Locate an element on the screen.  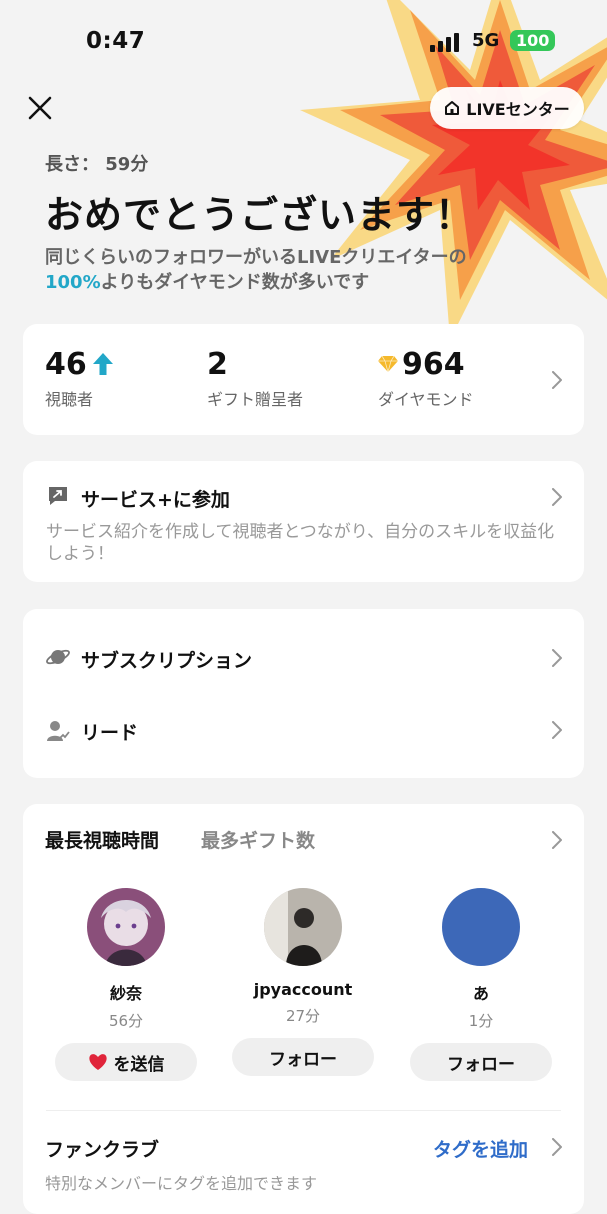
gifters-value: 2 is located at coordinates (217, 364).